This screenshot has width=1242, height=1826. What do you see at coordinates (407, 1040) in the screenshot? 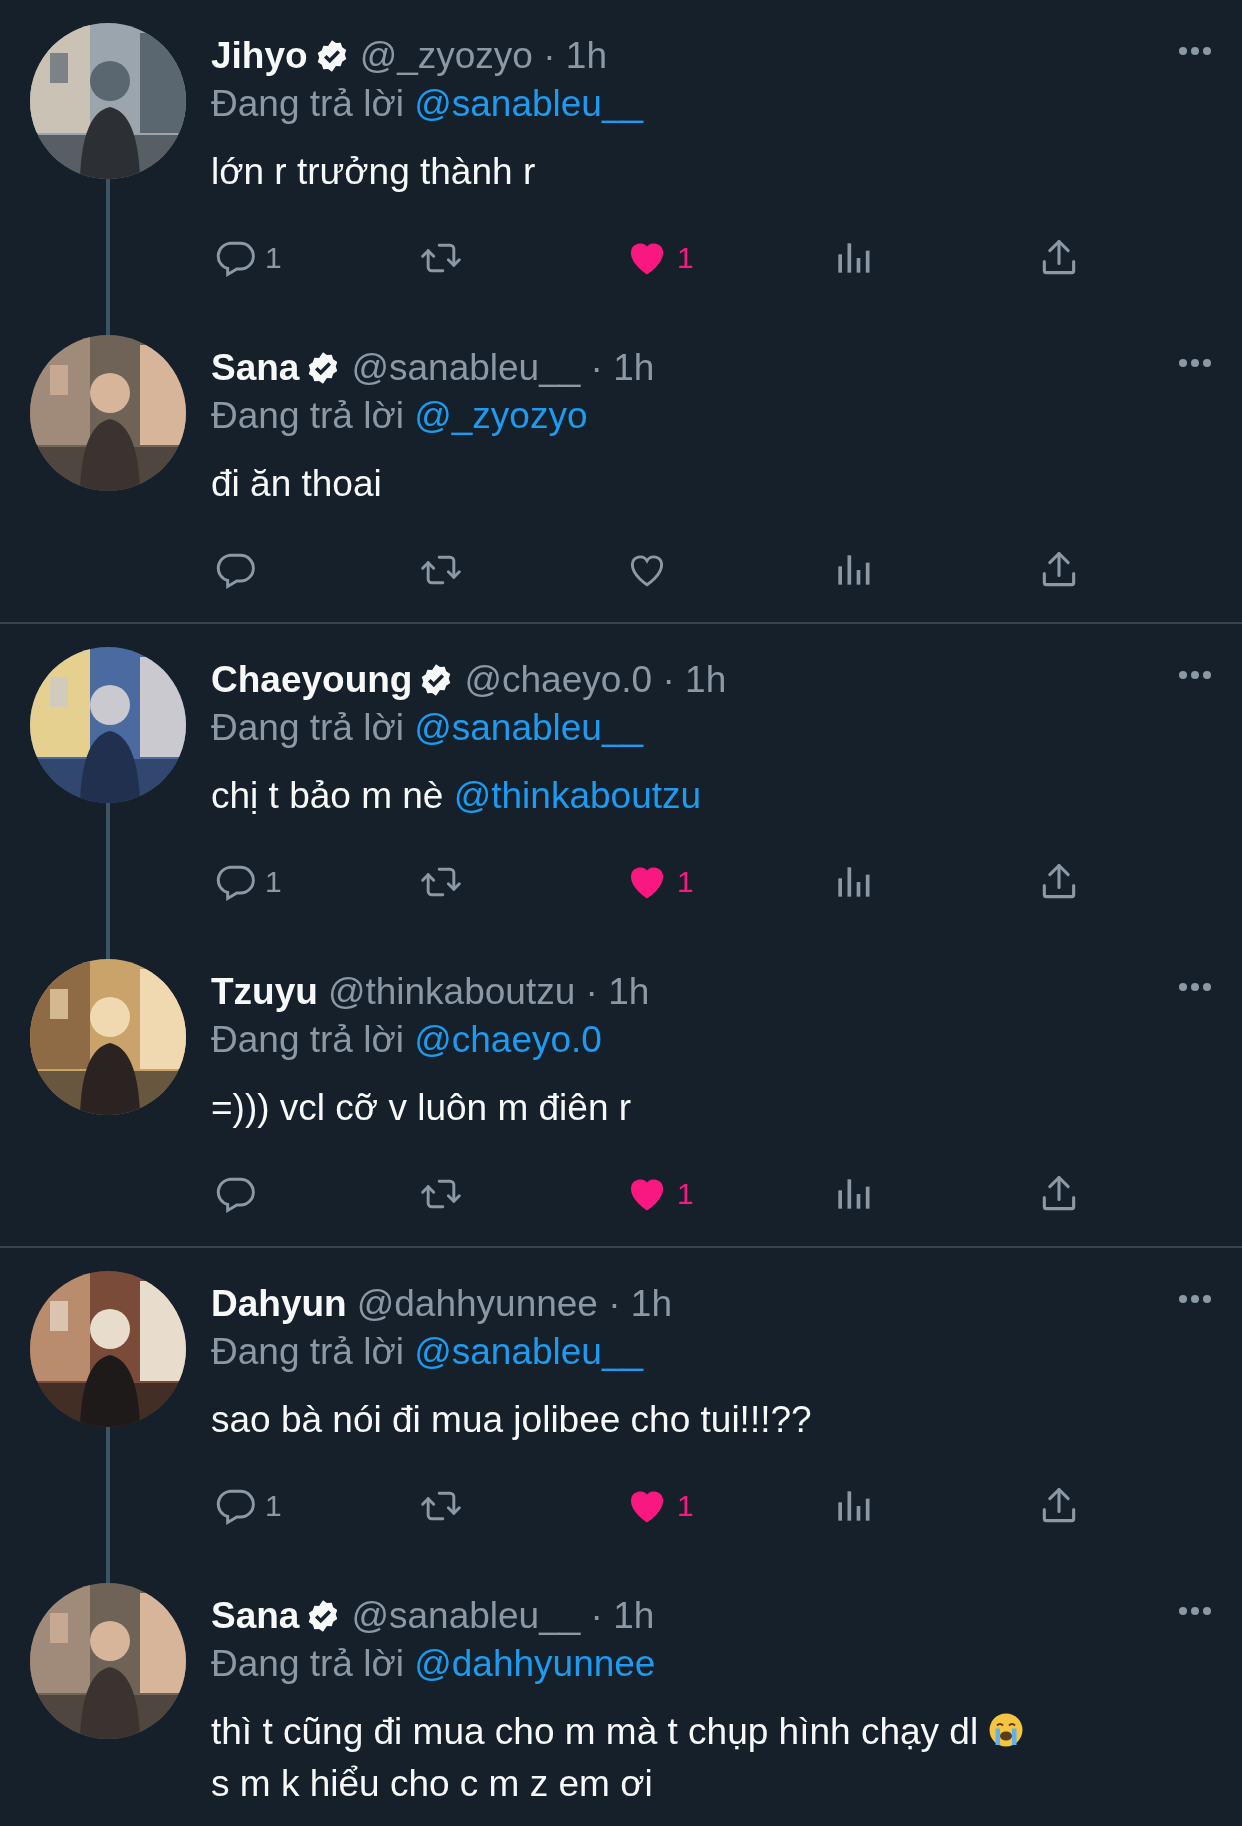
I see `replying-to-text: Đang trả lời @chaeyo.0` at bounding box center [407, 1040].